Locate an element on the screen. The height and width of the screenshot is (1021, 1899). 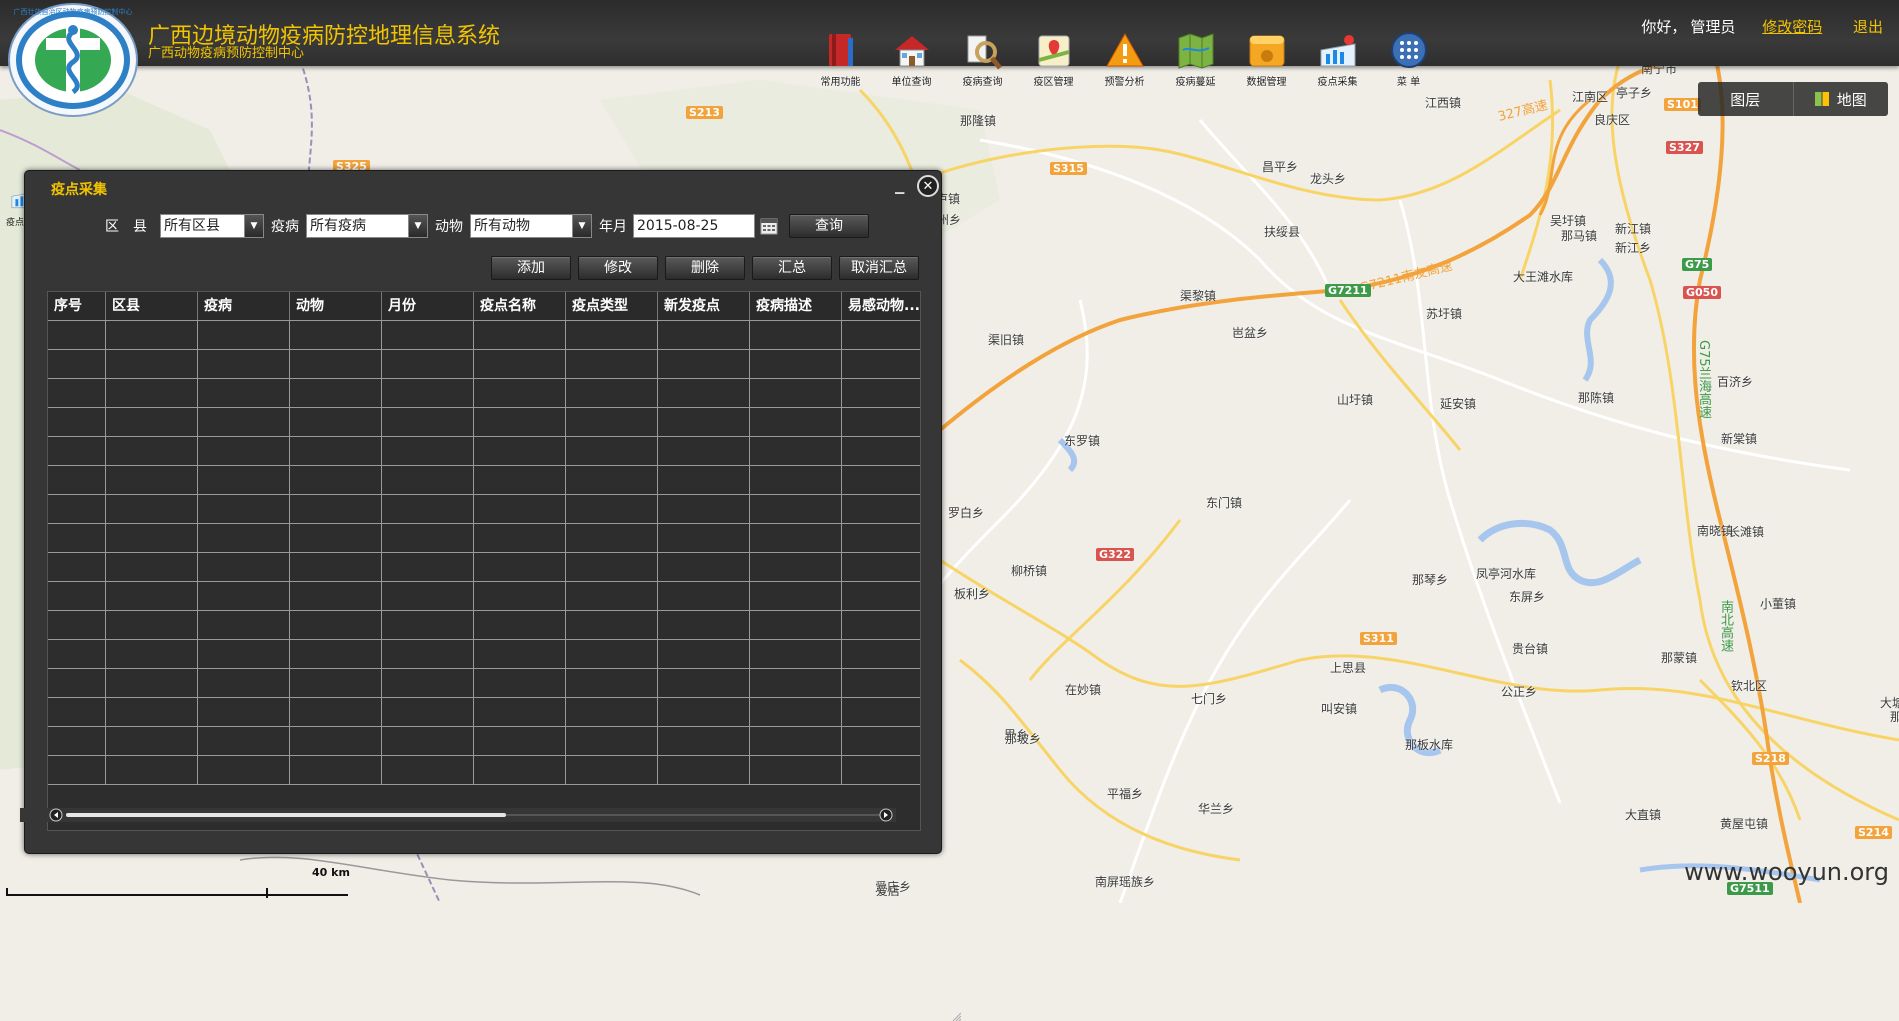
layers-toggle: 图层 is located at coordinates (1745, 99).